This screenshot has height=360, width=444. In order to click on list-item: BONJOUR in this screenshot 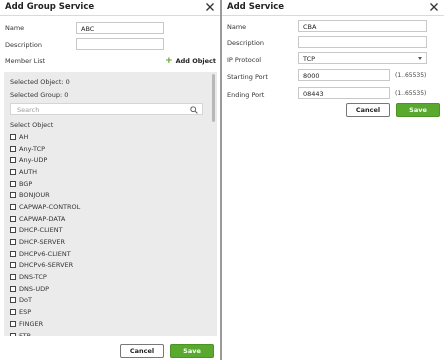, I will do `click(45, 195)`.